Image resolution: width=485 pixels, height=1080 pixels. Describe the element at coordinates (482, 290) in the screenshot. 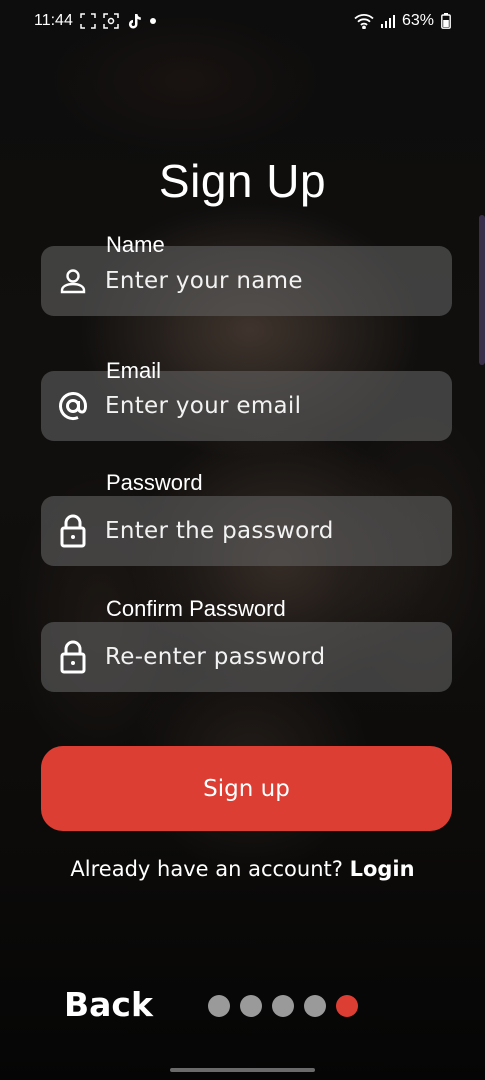

I see `edge-panel-handle` at that location.